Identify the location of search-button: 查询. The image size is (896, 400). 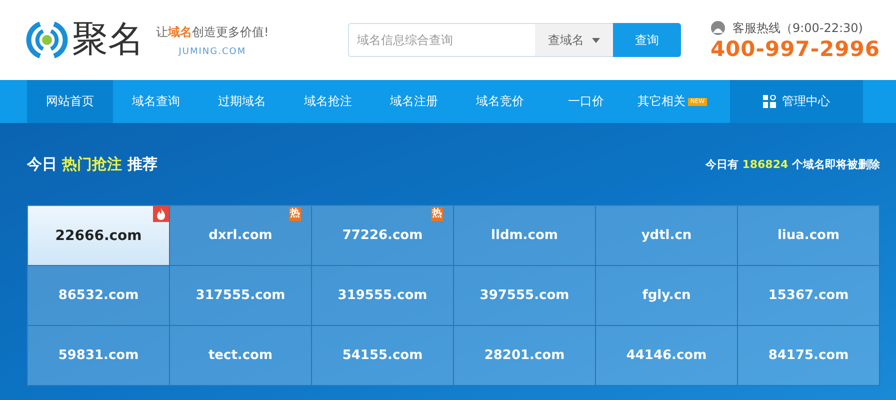
(647, 40).